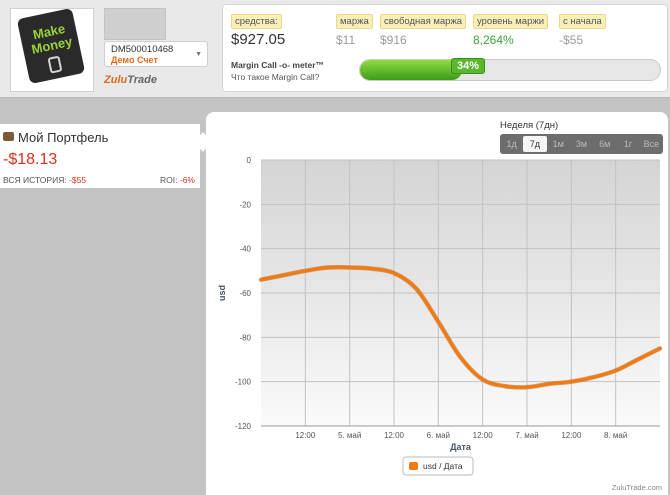 This screenshot has width=670, height=495. What do you see at coordinates (511, 144) in the screenshot?
I see `range-tab-0: 1д` at bounding box center [511, 144].